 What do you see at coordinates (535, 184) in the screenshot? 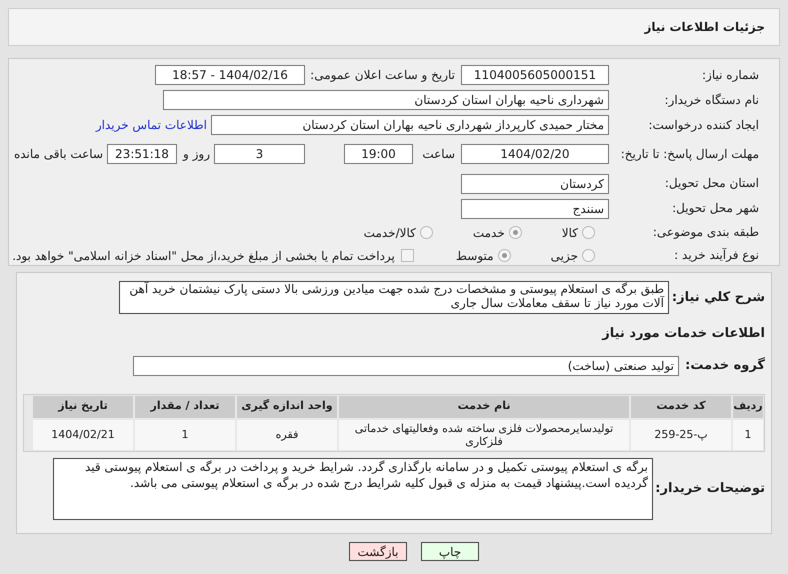
I see `field-value: کردستان` at bounding box center [535, 184].